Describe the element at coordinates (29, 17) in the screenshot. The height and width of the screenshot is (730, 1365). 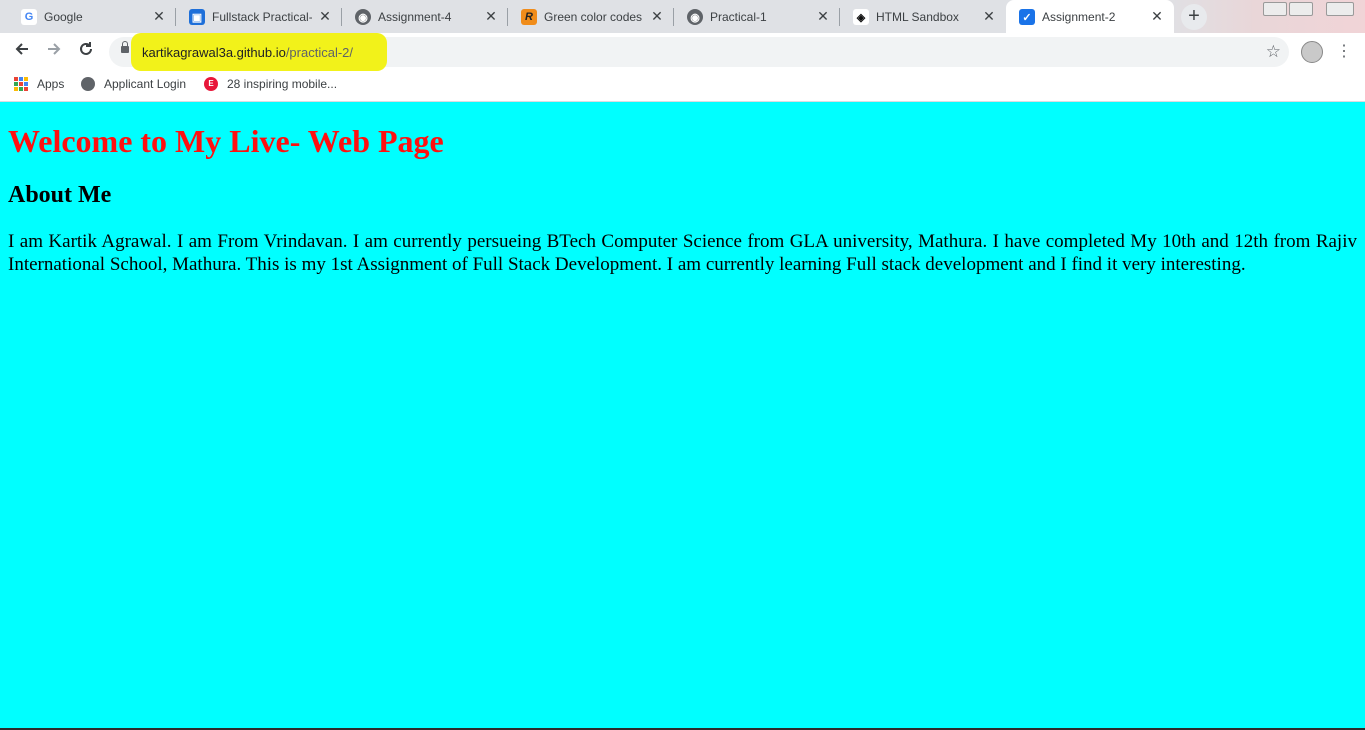
I see `google-icon: G` at that location.